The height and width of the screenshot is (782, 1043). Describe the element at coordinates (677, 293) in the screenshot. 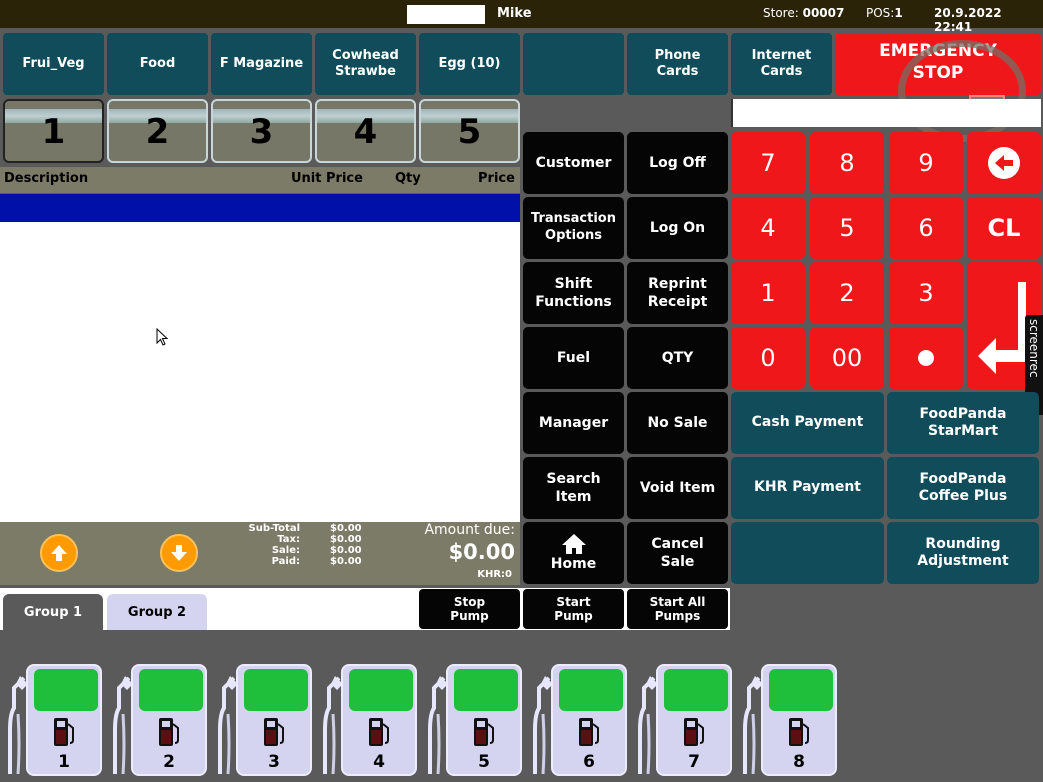

I see `reprint-receipt-button: Reprint Receipt` at that location.